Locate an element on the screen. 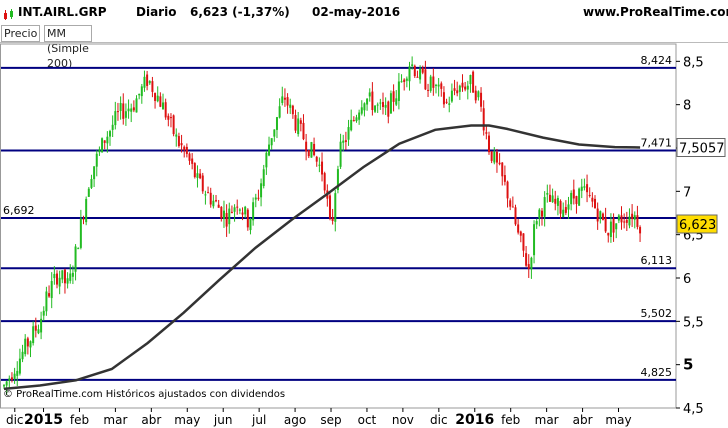 This screenshot has width=728, height=428. x-tick-label: may is located at coordinates (618, 420).